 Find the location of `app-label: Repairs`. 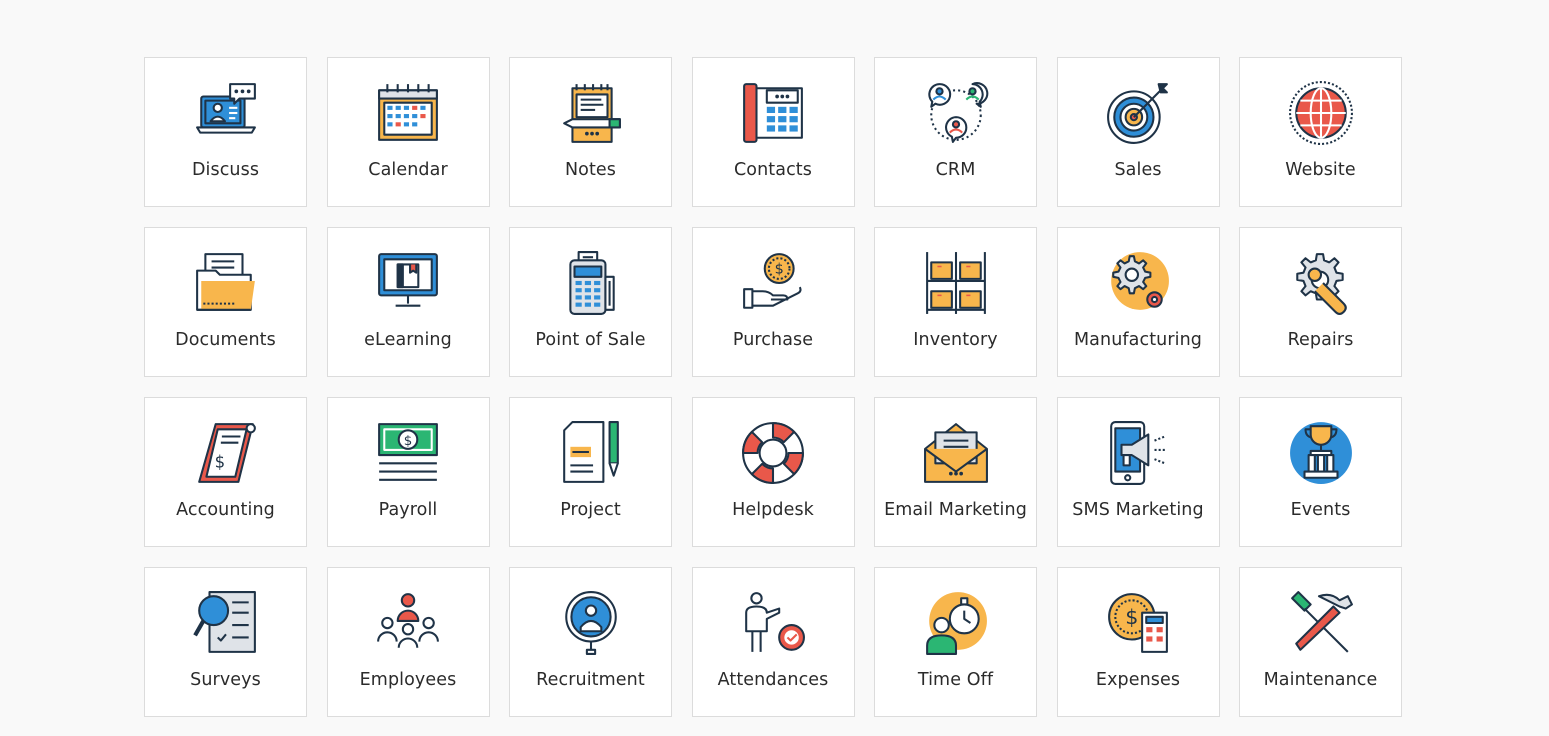

app-label: Repairs is located at coordinates (1320, 340).